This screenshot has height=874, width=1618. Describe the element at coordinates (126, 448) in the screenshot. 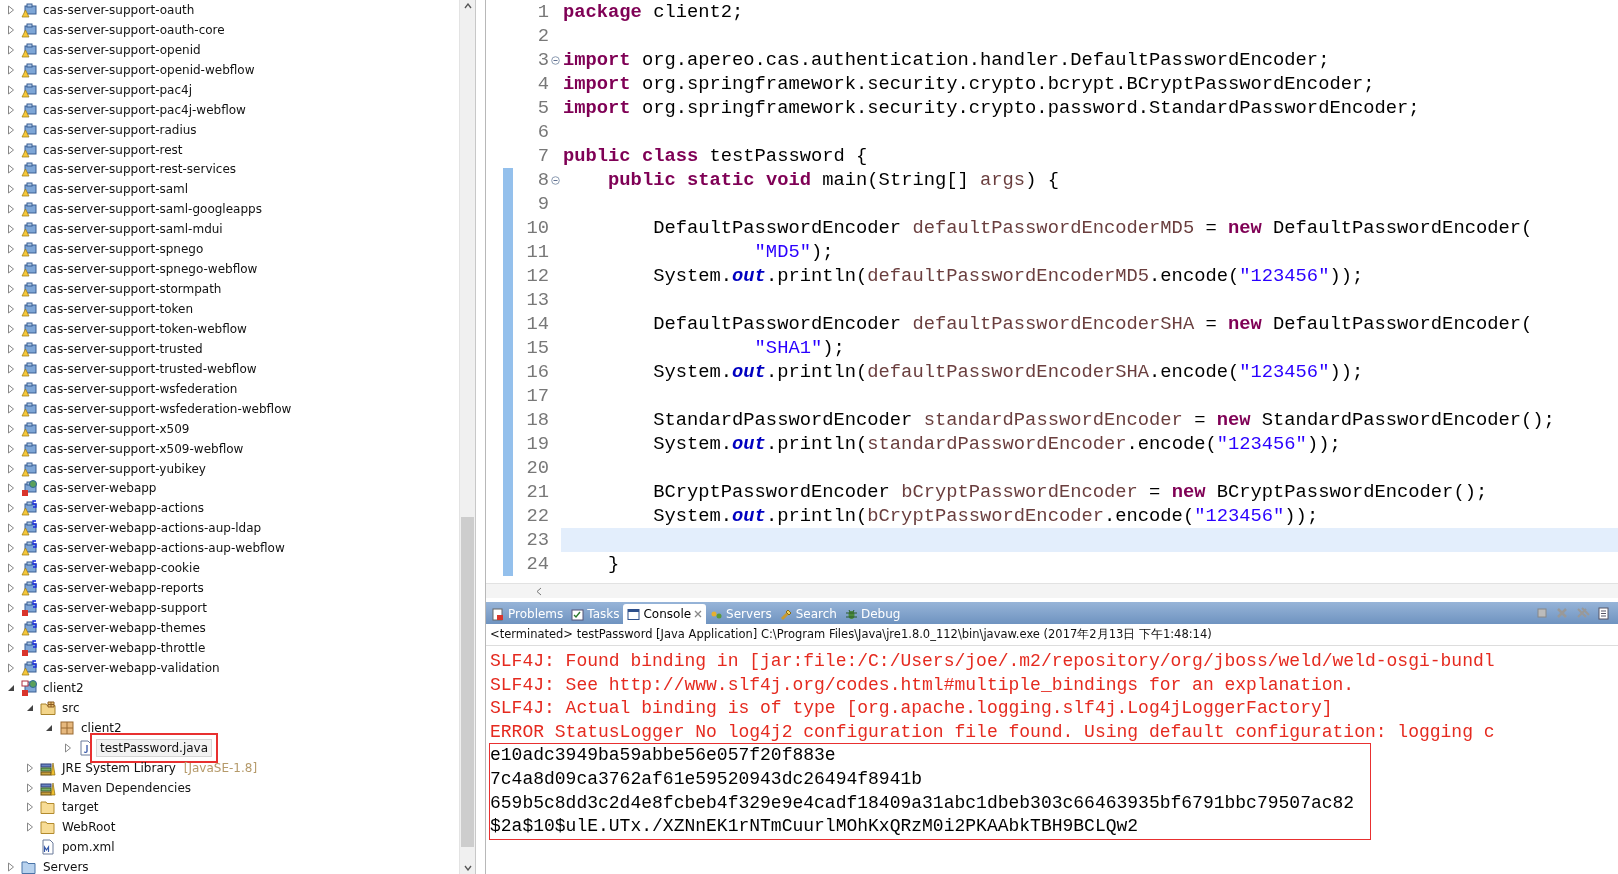

I see `tree-item: cas-server-support-x509-webflow` at that location.